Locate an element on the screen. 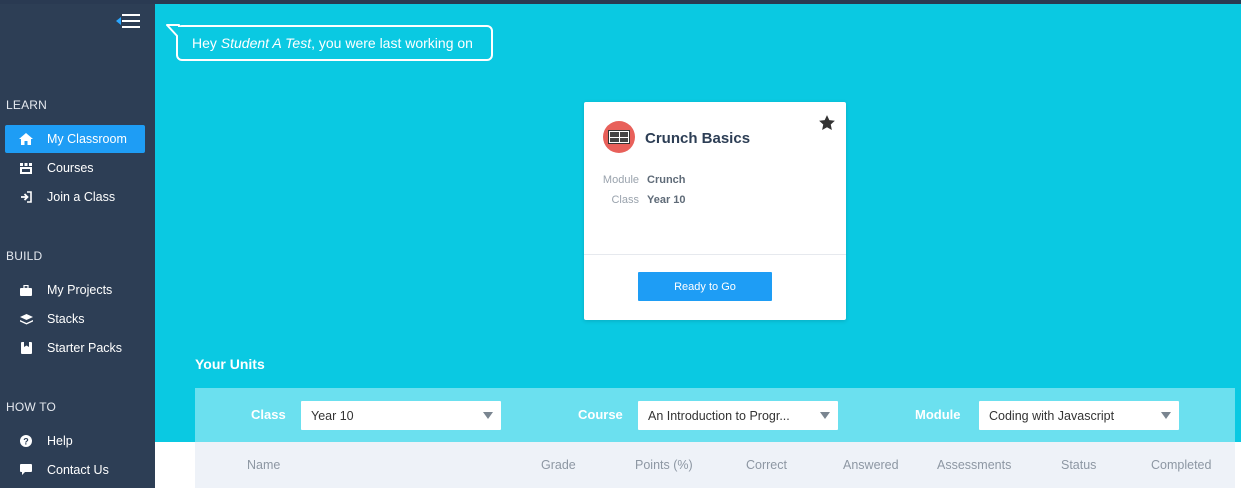  sidebar-item-courses: Courses is located at coordinates (75, 168).